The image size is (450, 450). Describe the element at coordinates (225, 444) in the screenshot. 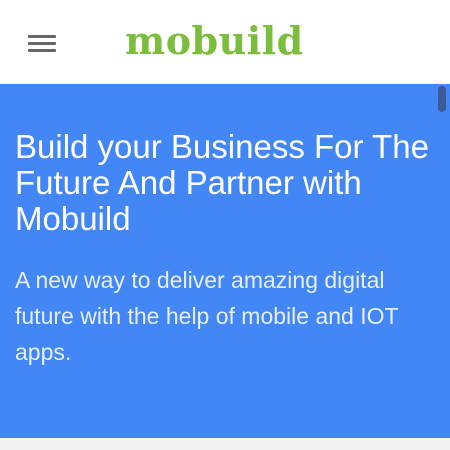

I see `page-bottom-edge` at that location.